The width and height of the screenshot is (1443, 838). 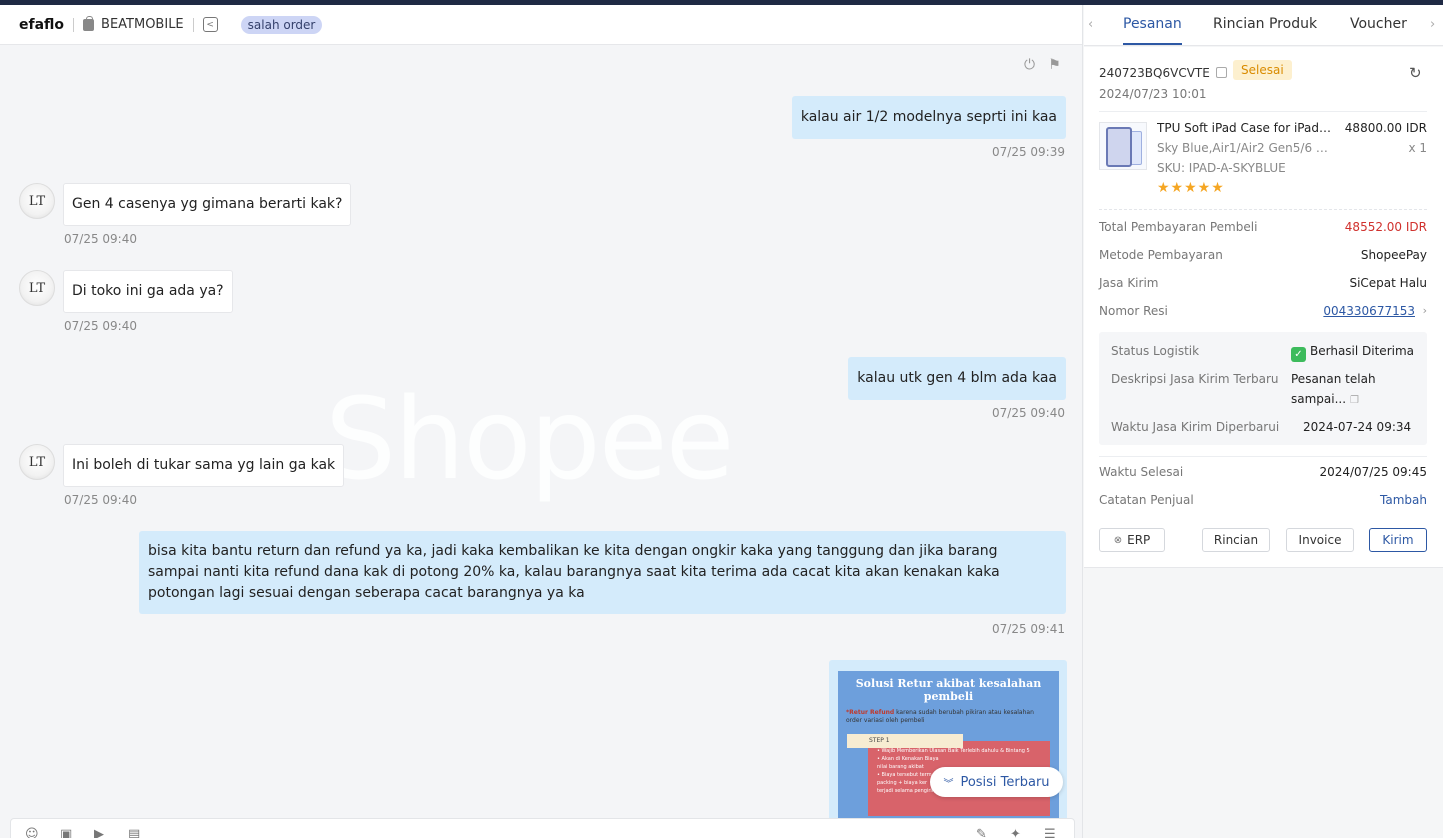 I want to click on tab-voucher: Voucher, so click(x=1378, y=24).